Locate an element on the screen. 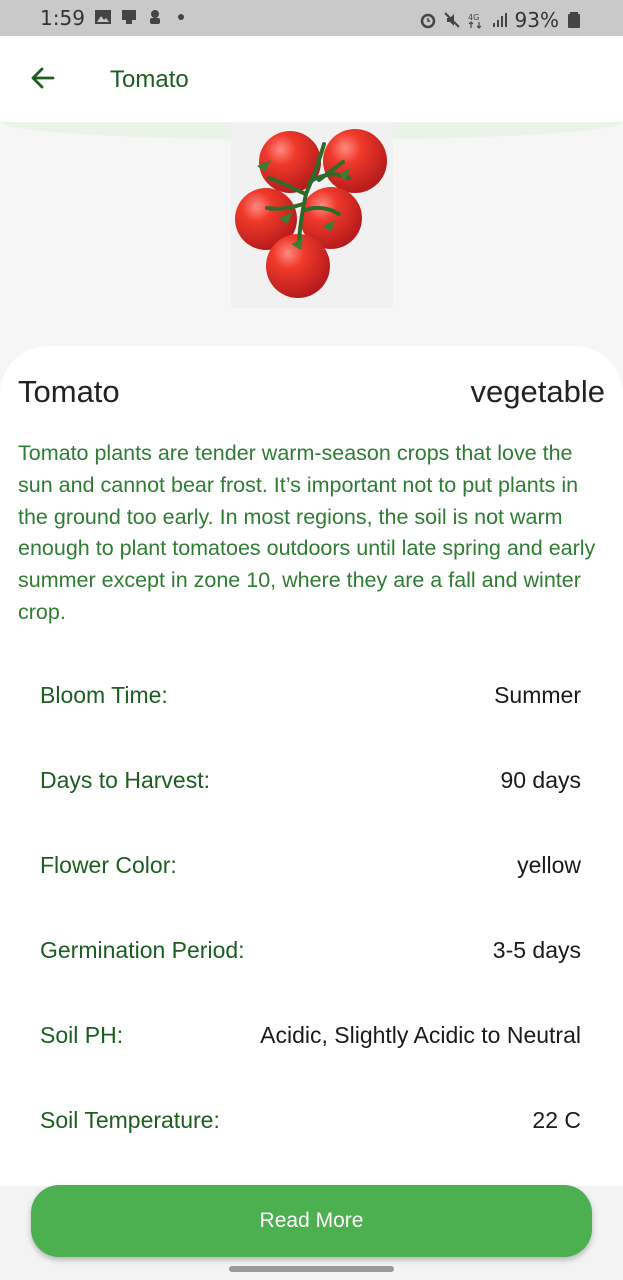 The width and height of the screenshot is (623, 1280). status-bar: 1:59 4G 93% is located at coordinates (311, 18).